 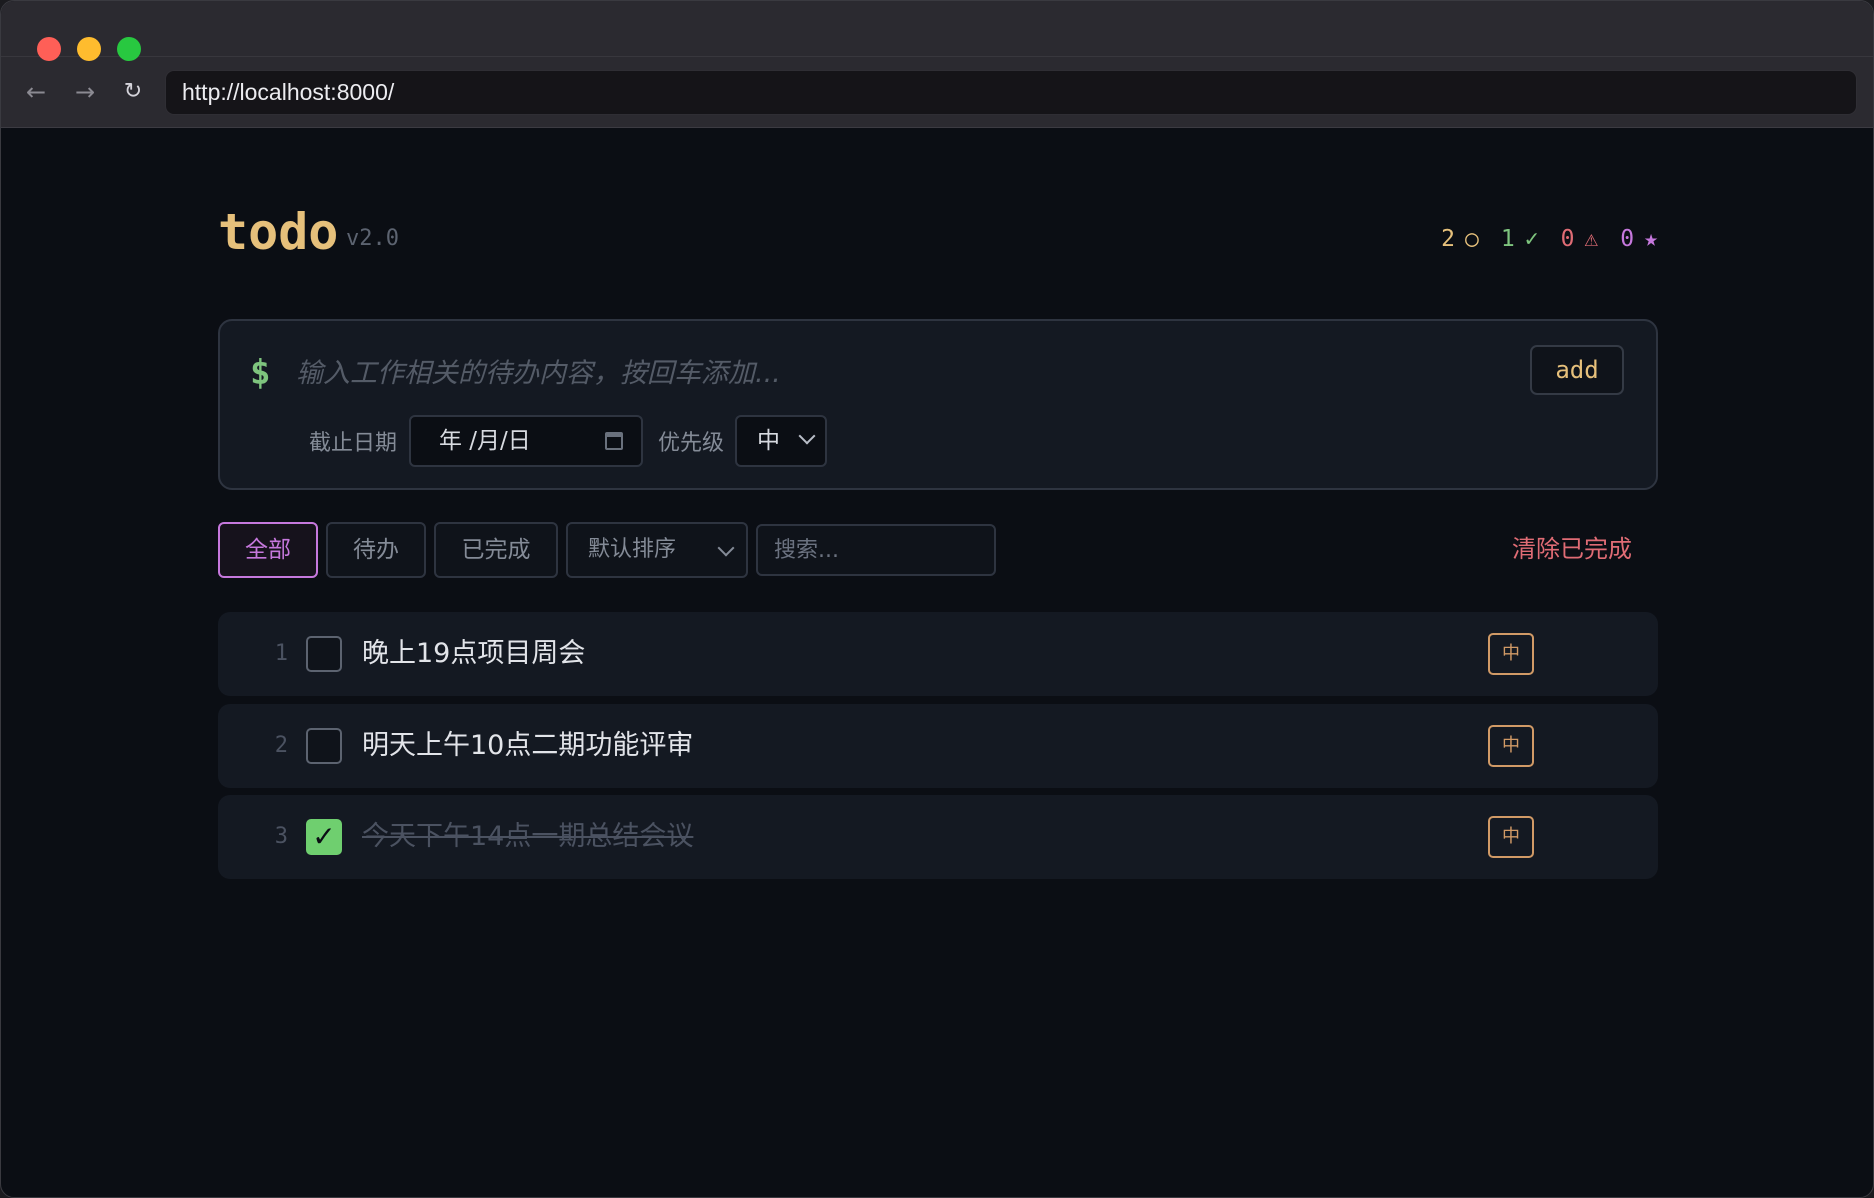 I want to click on due-date-input: 年 /月/日, so click(x=526, y=441).